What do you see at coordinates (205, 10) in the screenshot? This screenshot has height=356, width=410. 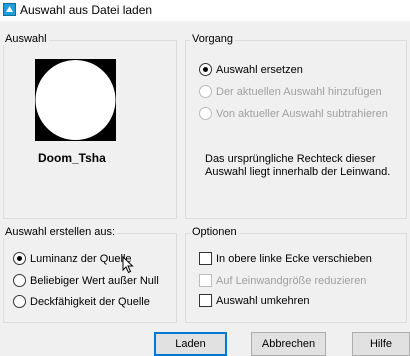 I see `title-bar: Auswahl aus Datei laden` at bounding box center [205, 10].